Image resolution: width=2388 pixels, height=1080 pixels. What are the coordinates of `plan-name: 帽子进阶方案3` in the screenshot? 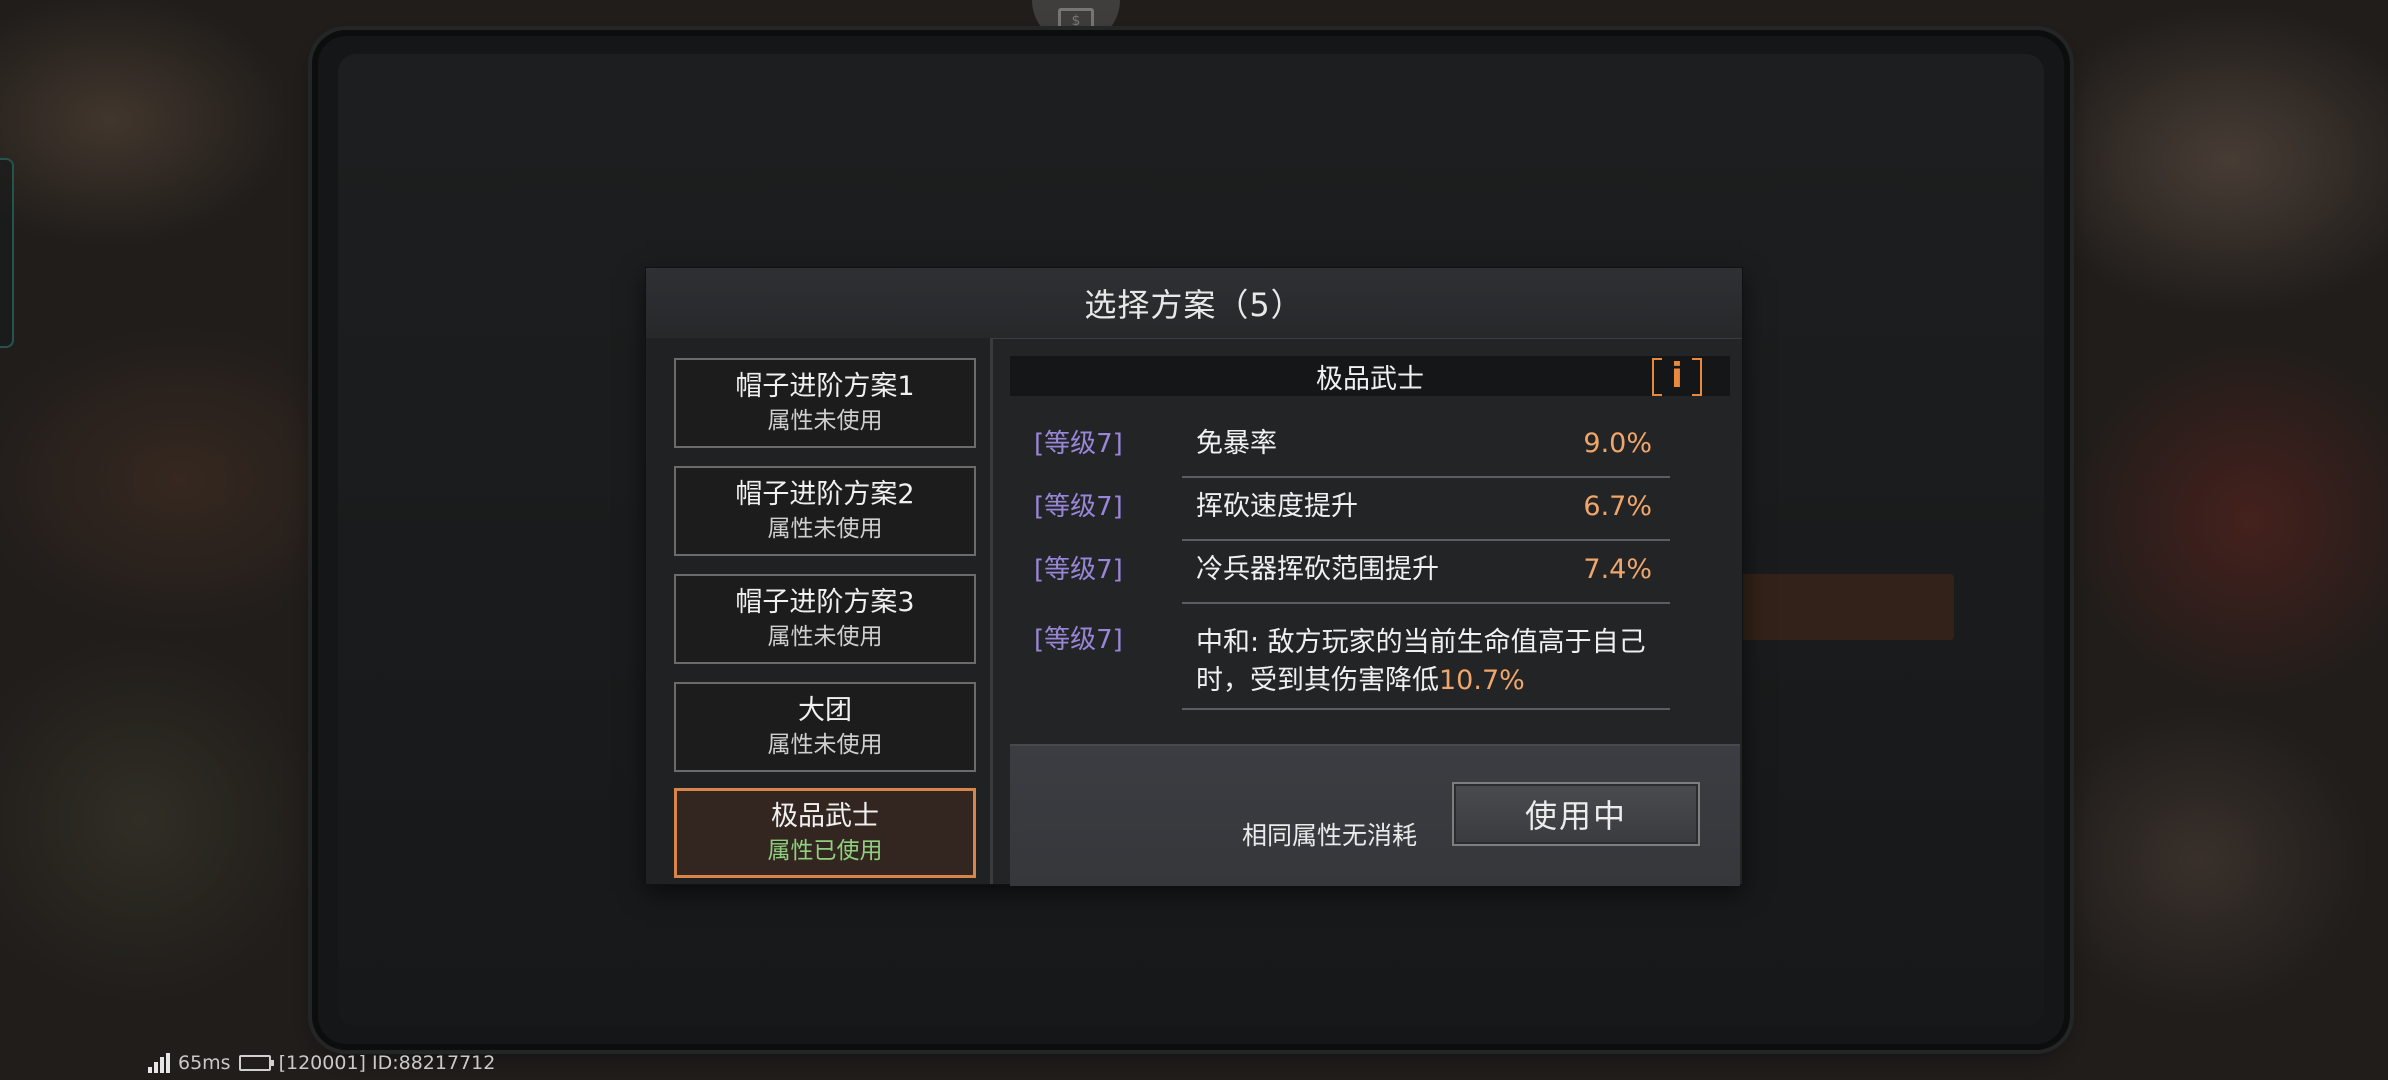 It's located at (825, 602).